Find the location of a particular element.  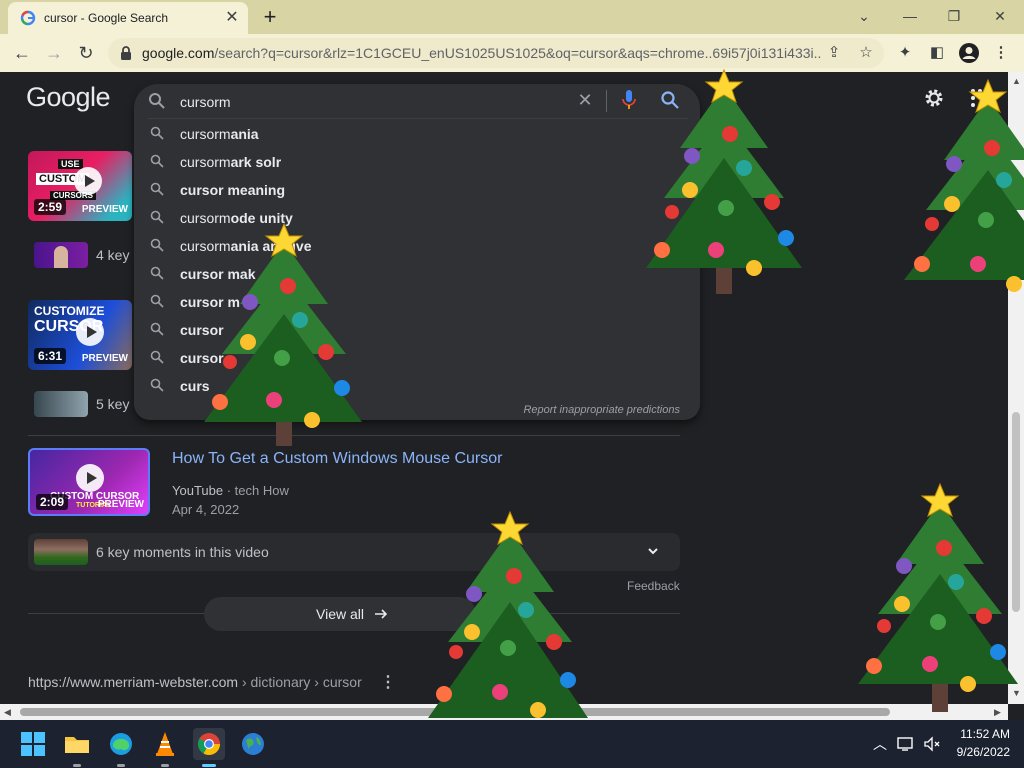

key-moments-row: 6 key moments in this video is located at coordinates (354, 552).